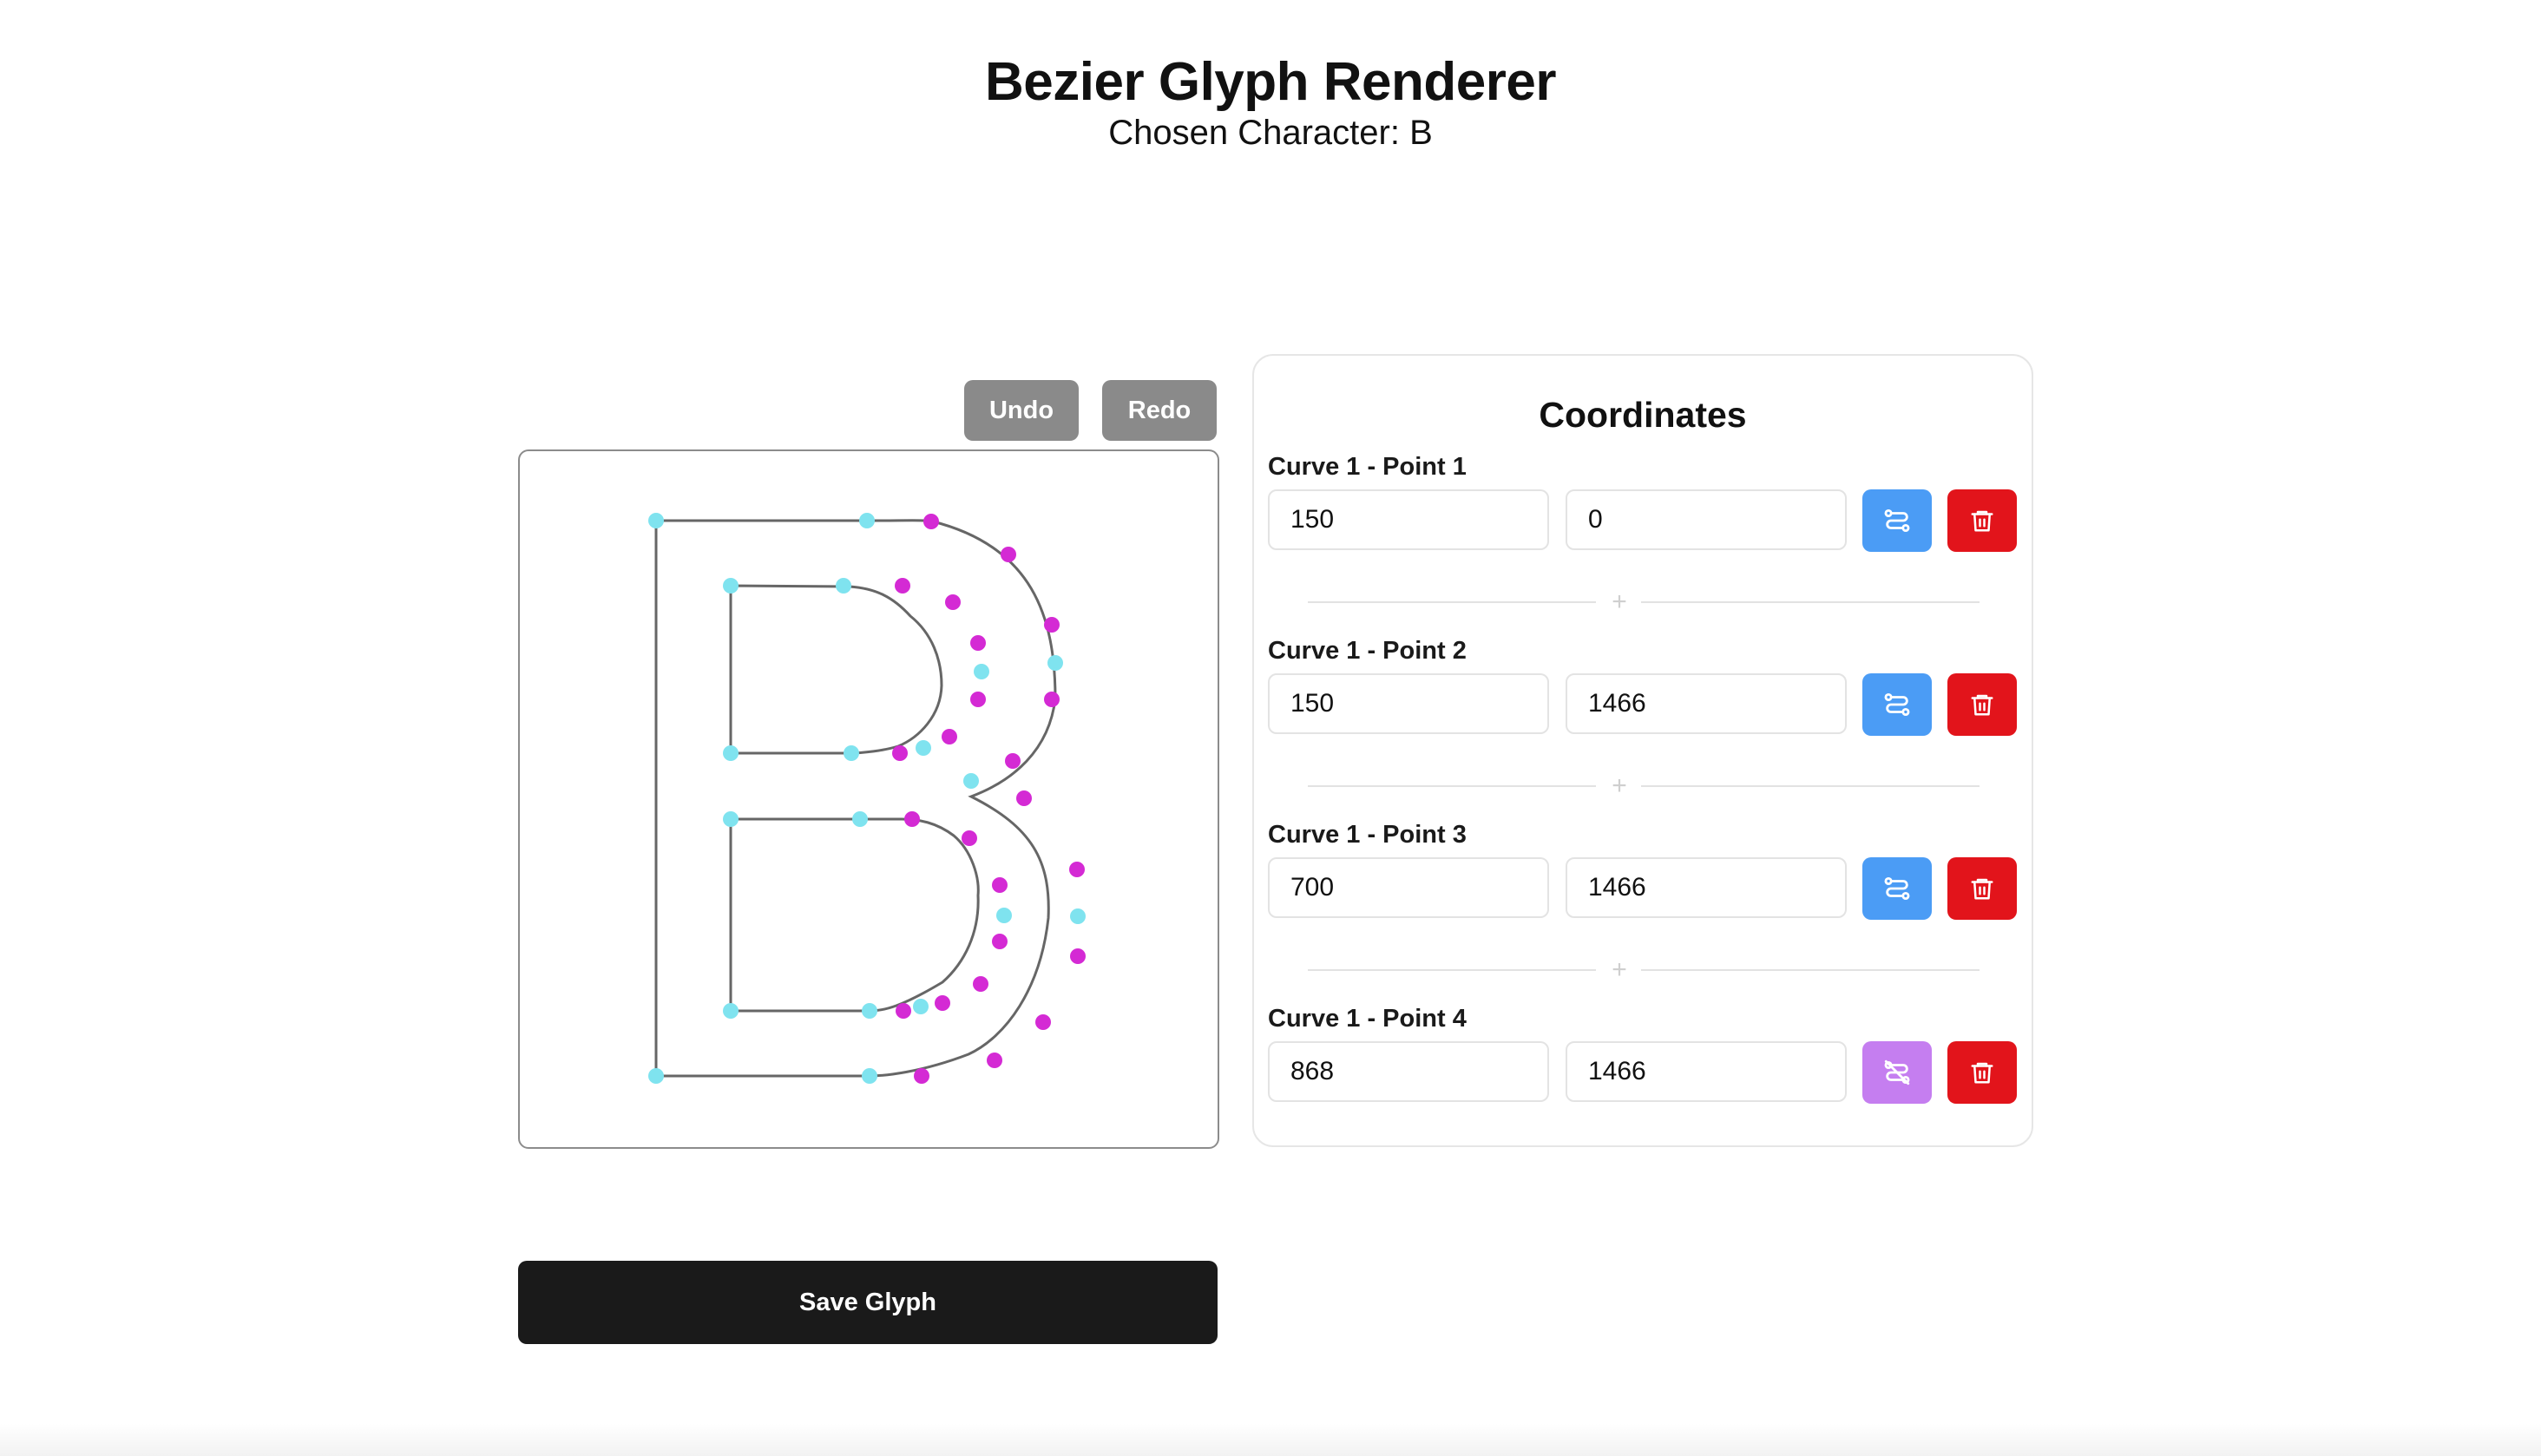 This screenshot has width=2541, height=1456. I want to click on point-label: Curve 1 - Point 4, so click(1367, 1019).